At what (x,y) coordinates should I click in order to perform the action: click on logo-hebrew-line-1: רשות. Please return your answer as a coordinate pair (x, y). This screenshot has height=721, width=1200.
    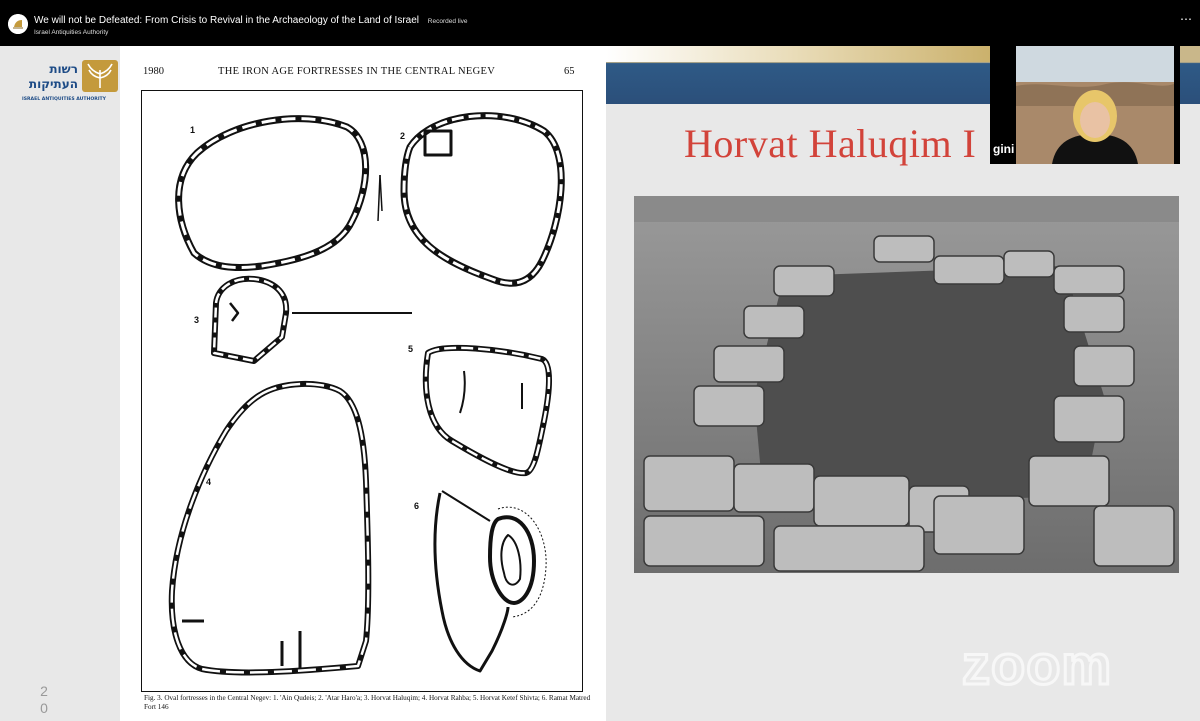
    Looking at the image, I should click on (63, 69).